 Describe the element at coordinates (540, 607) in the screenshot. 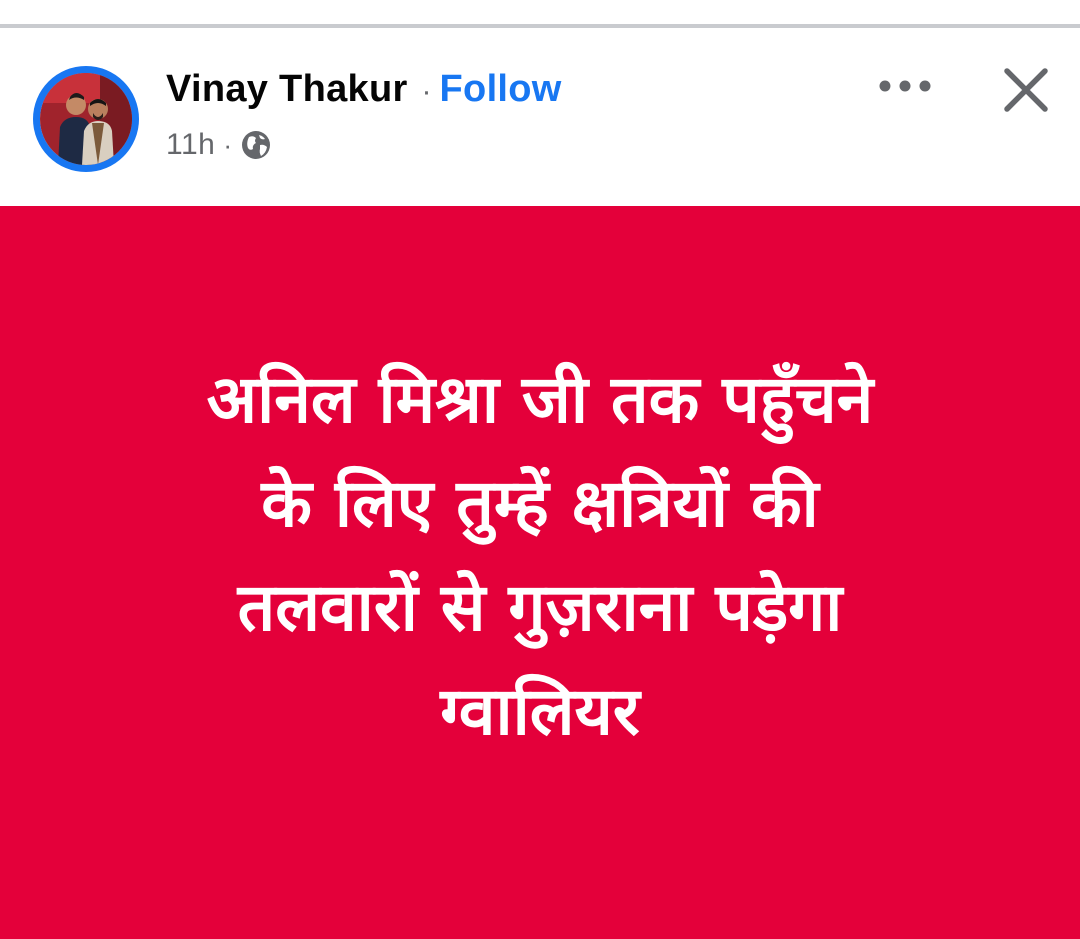

I see `post-text-line: तलवारों से गुज़राना पड़ेगा` at that location.